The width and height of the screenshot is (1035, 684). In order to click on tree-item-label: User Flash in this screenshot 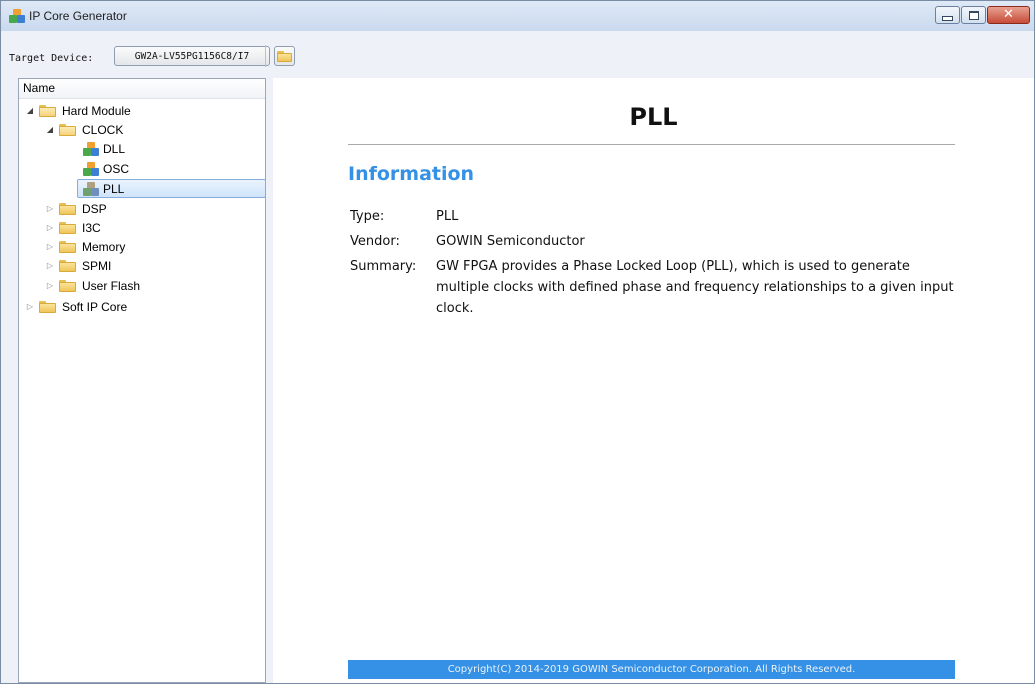, I will do `click(111, 285)`.